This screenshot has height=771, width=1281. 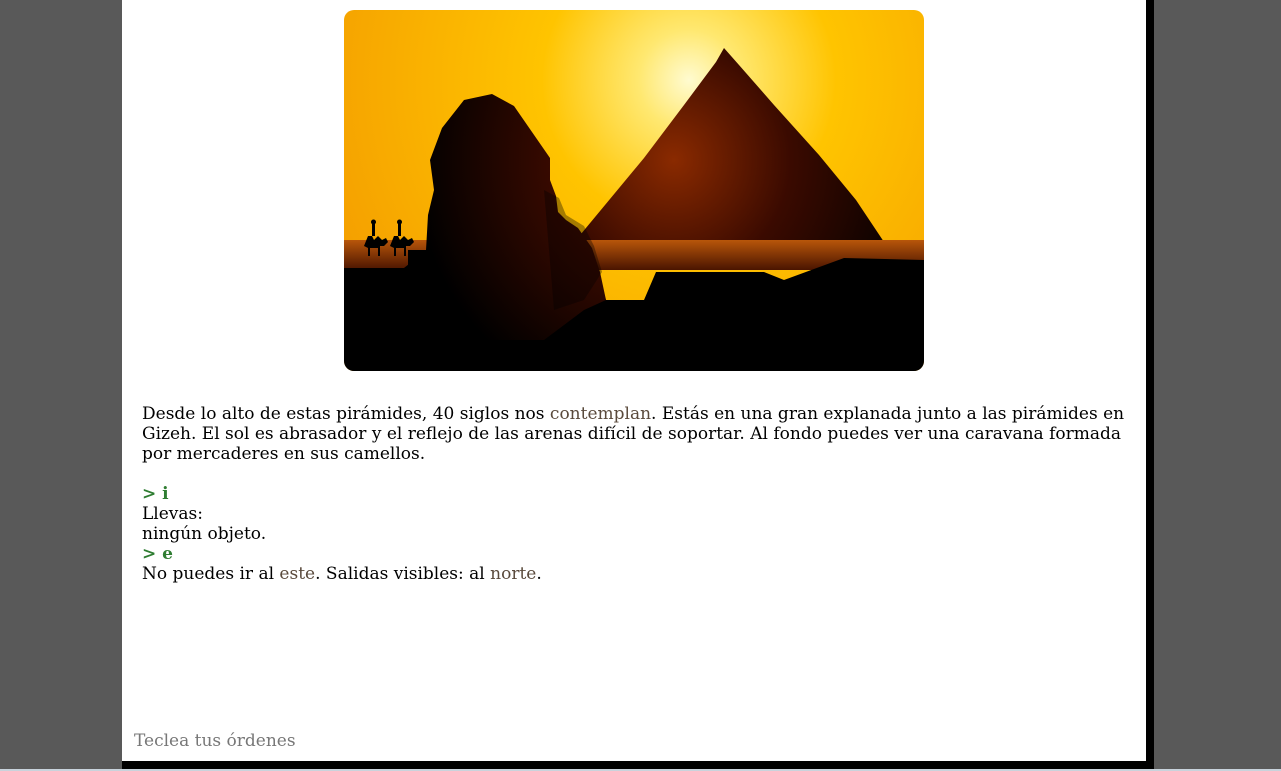 I want to click on command-echo: > i, so click(x=155, y=494).